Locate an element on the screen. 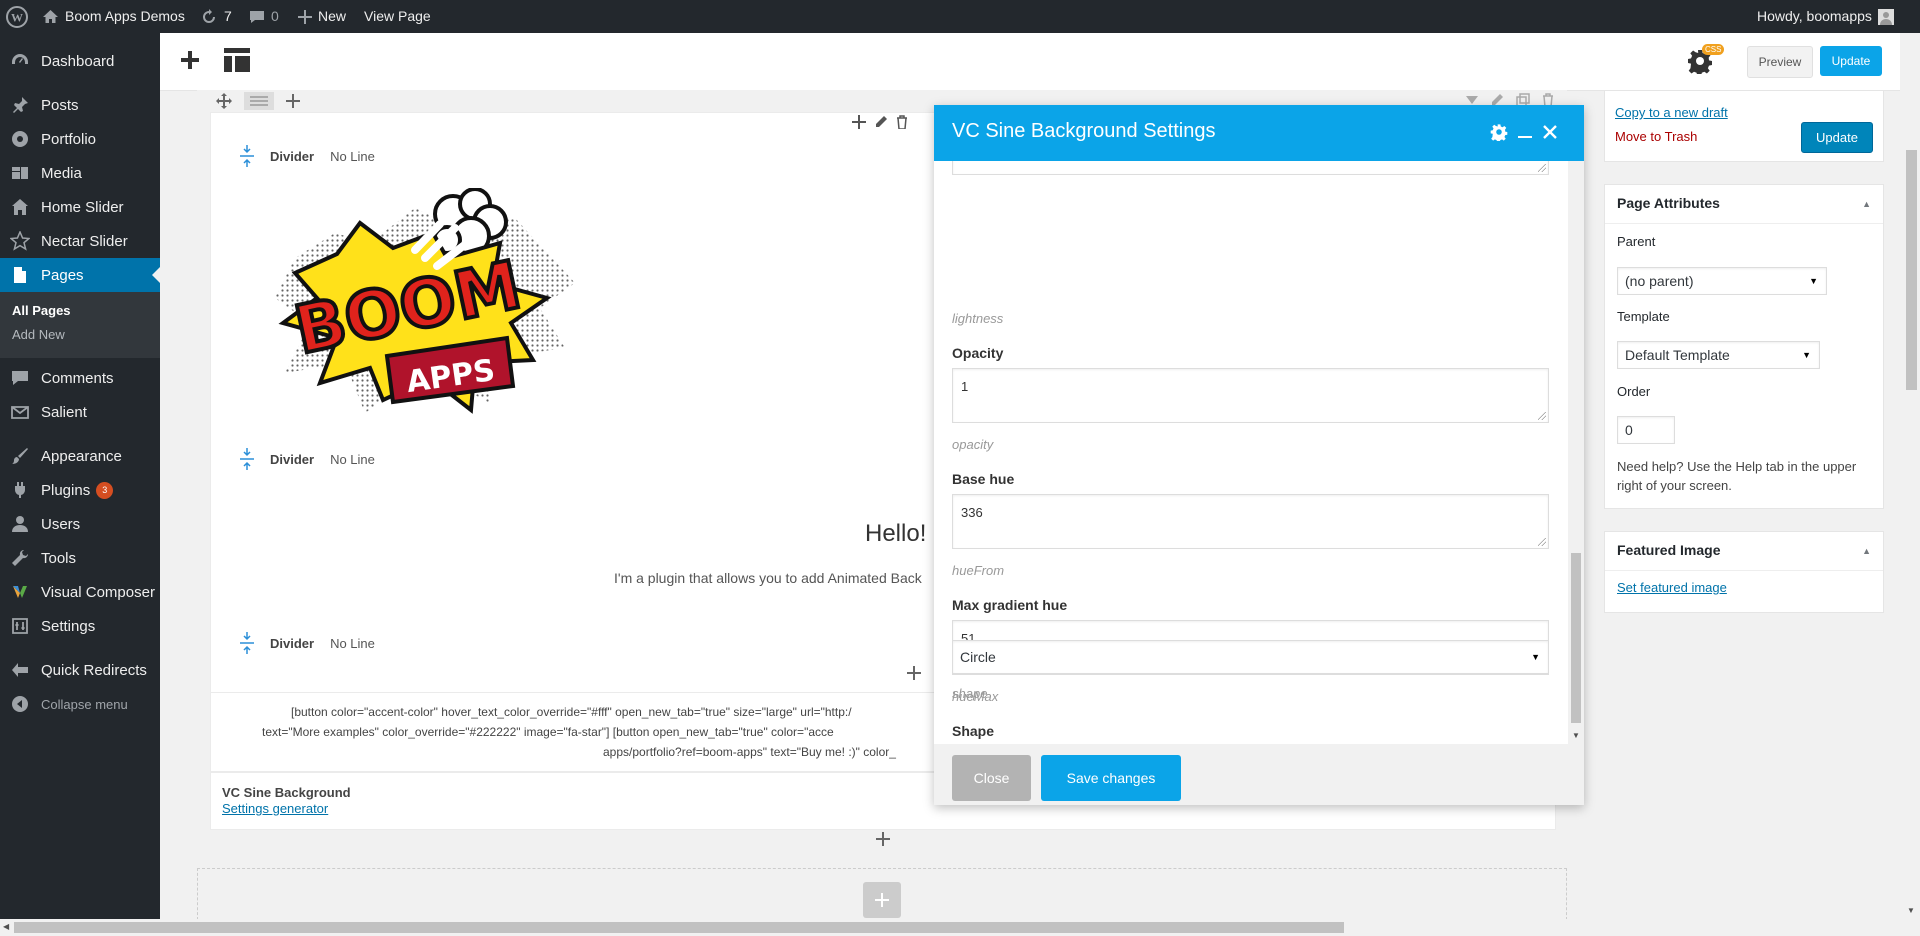  move-to-trash-link: Move to Trash is located at coordinates (1656, 136).